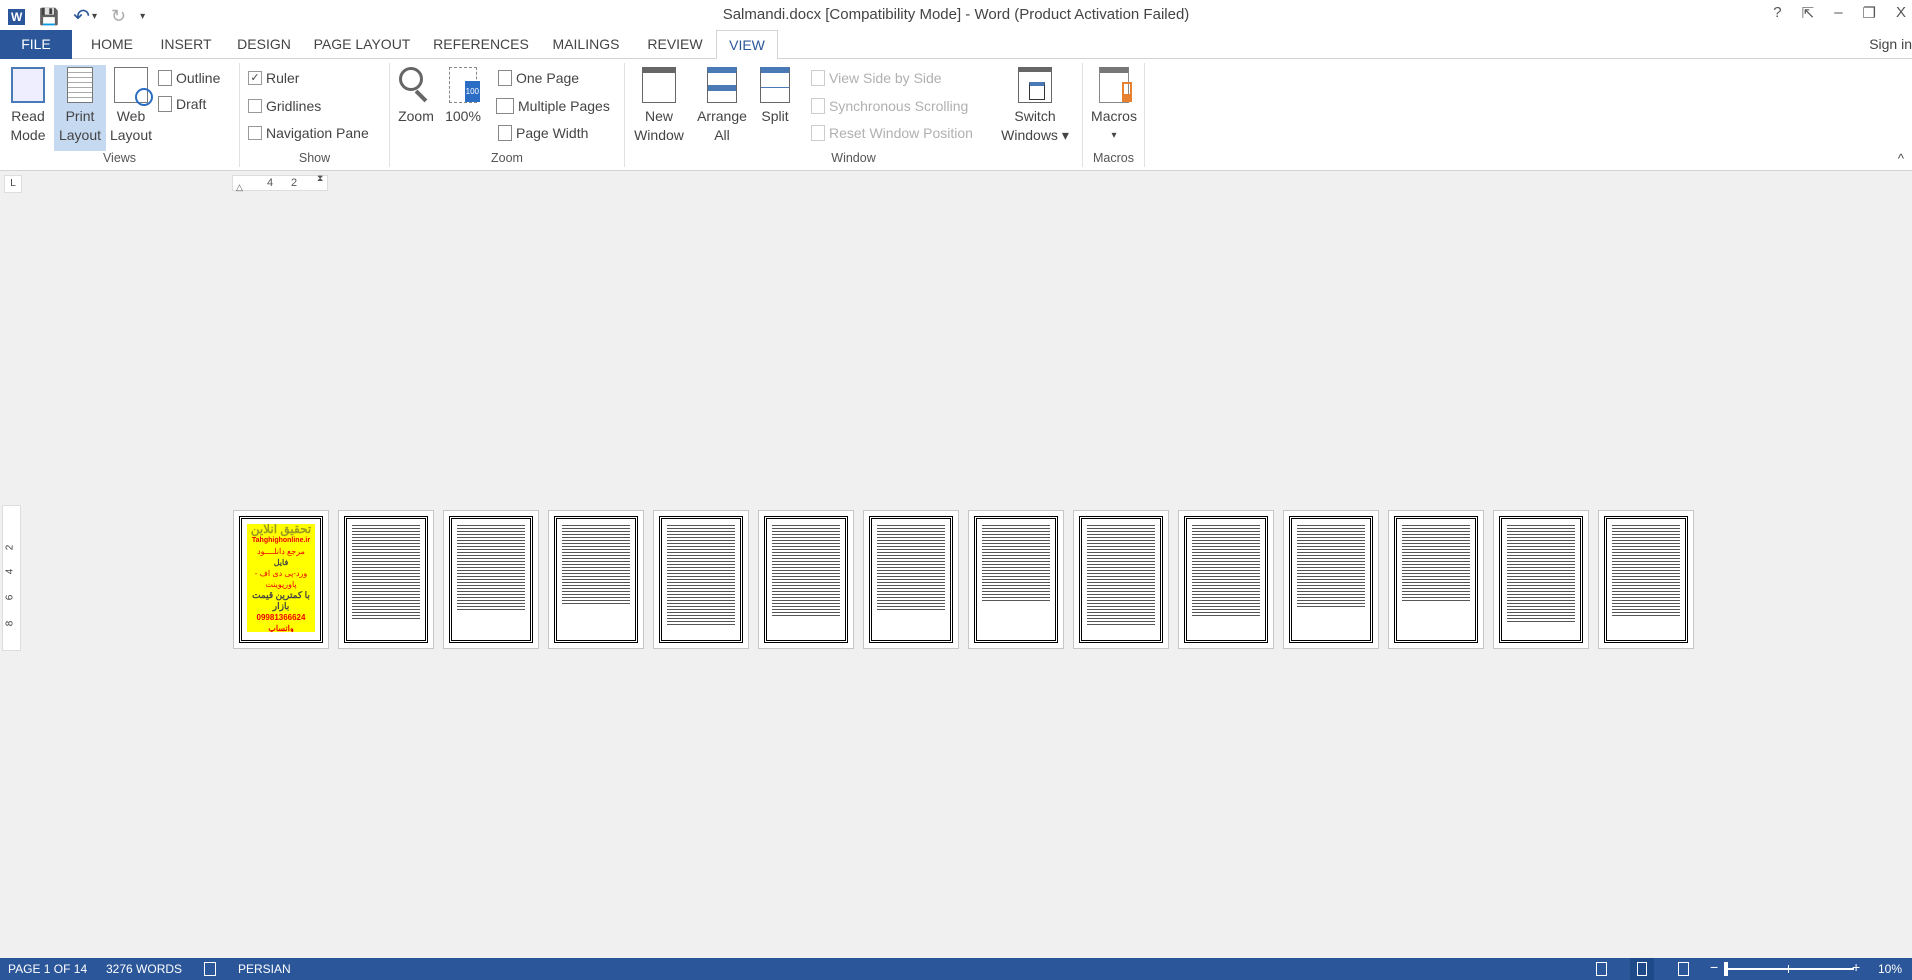 Image resolution: width=1912 pixels, height=980 pixels. What do you see at coordinates (320, 178) in the screenshot?
I see `right-indent-marker-icon: ⧗` at bounding box center [320, 178].